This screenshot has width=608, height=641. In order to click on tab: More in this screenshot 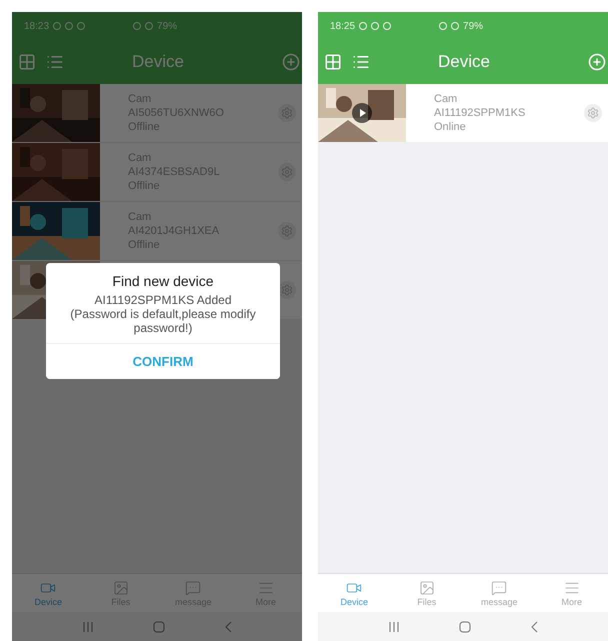, I will do `click(572, 593)`.